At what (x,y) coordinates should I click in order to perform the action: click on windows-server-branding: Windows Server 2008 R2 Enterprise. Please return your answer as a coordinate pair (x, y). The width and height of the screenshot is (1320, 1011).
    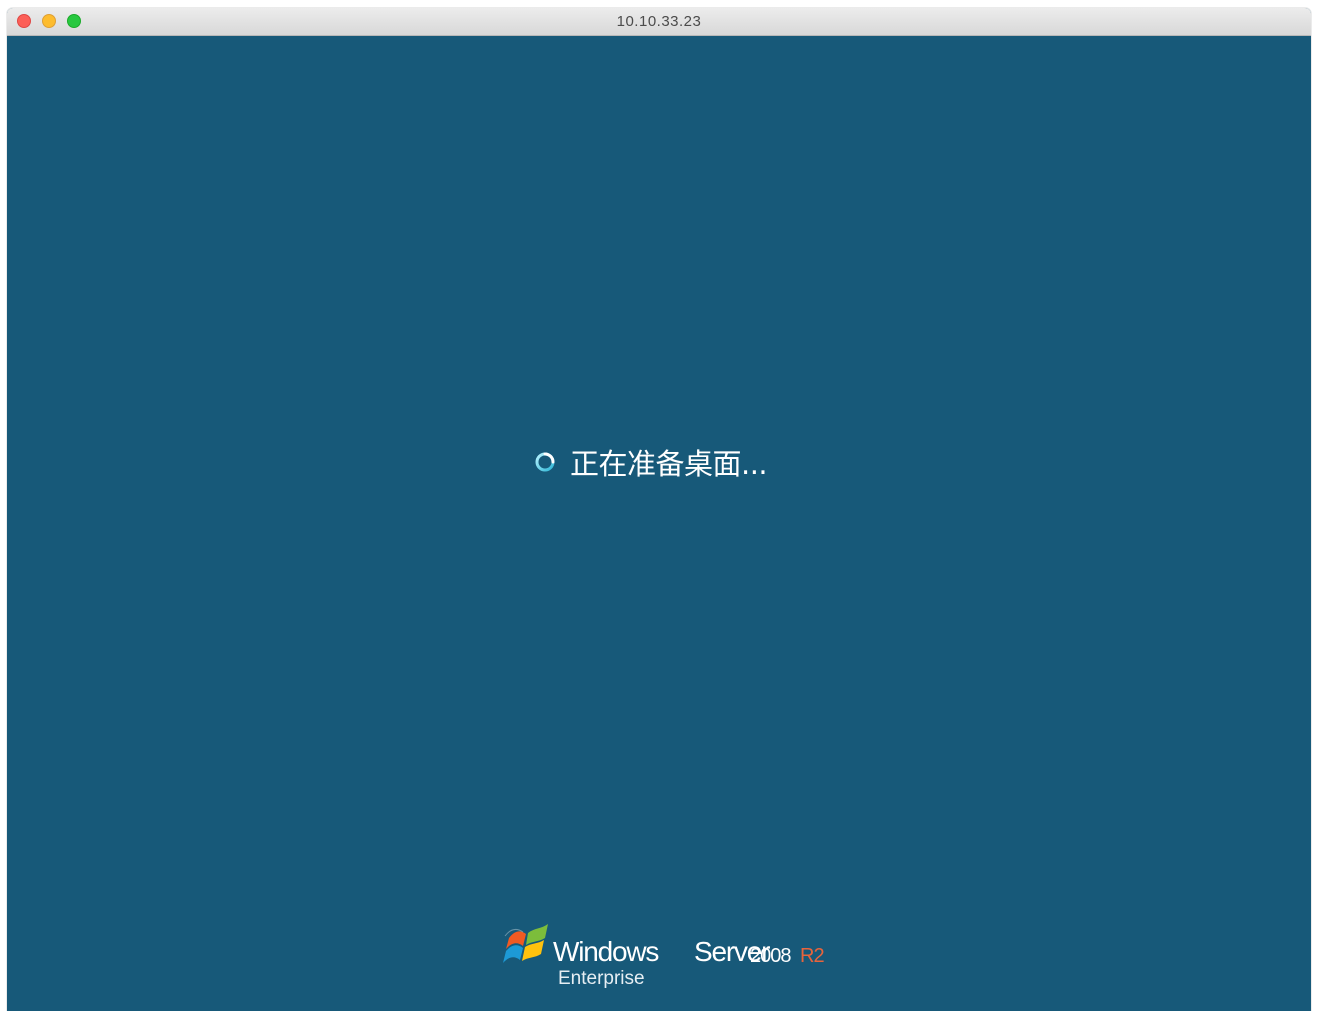
    Looking at the image, I should click on (666, 955).